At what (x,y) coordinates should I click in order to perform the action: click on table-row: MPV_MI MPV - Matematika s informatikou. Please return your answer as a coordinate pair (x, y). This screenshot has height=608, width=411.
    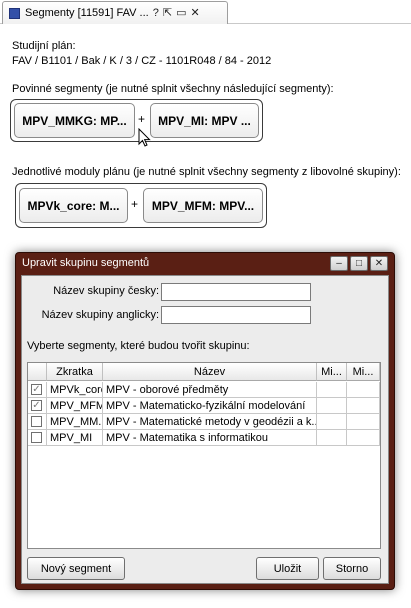
    Looking at the image, I should click on (204, 438).